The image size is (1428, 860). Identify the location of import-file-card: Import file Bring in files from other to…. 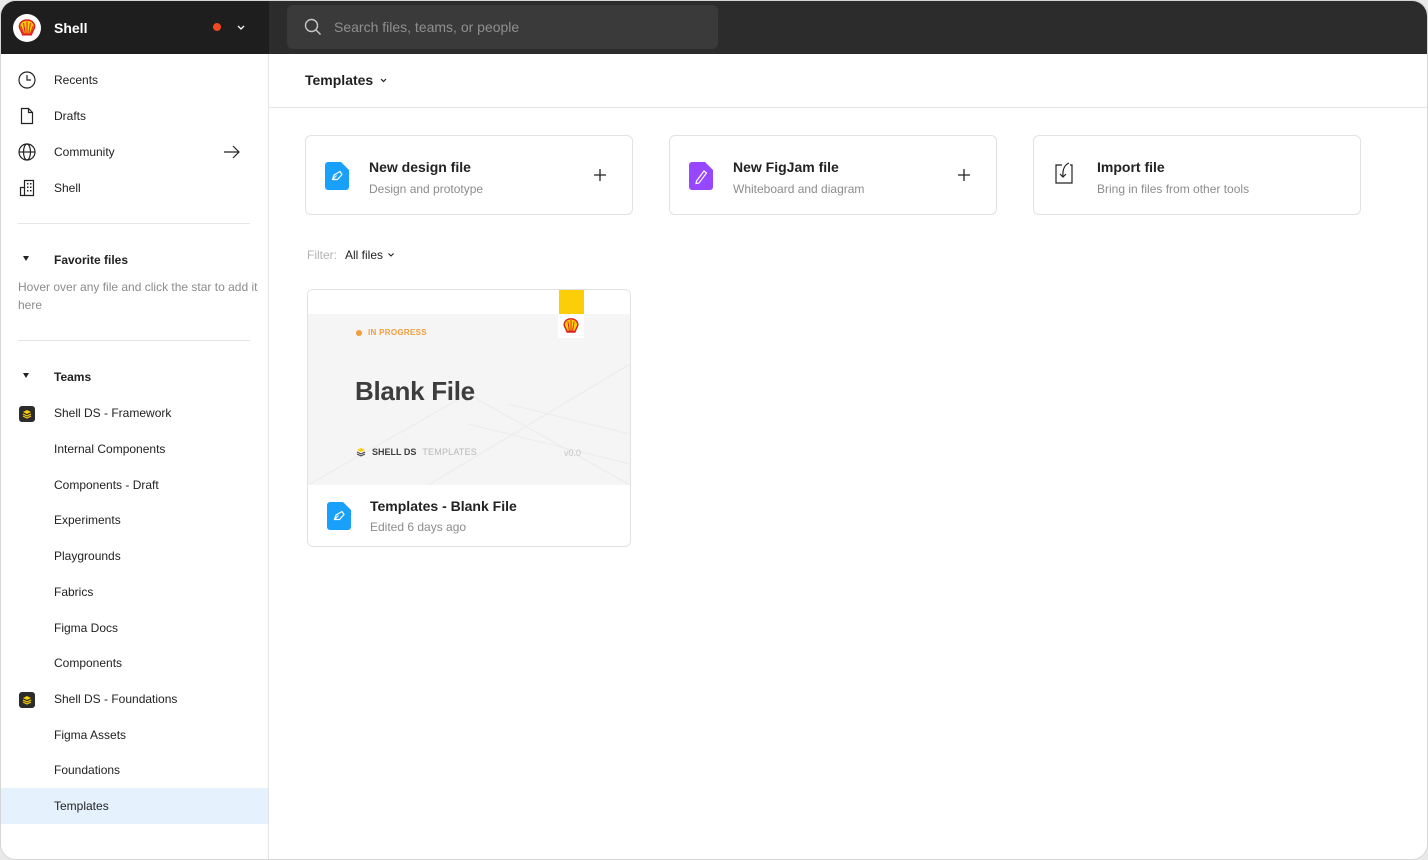
(1197, 175).